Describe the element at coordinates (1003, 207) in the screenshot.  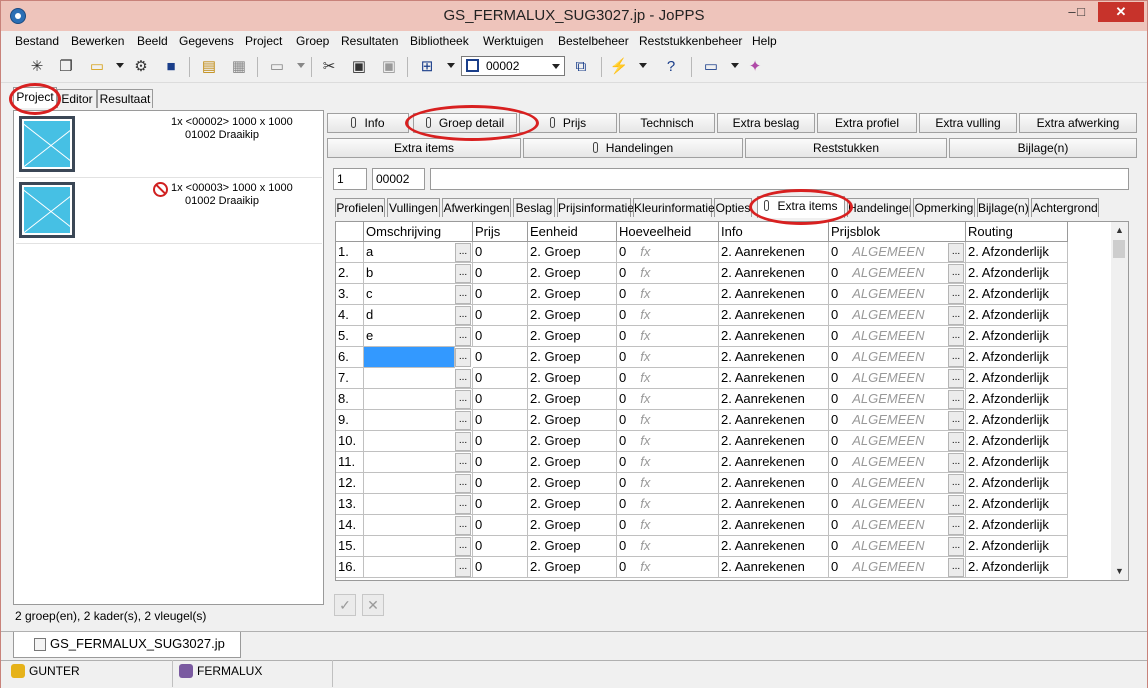
I see `tab-bijlagen: Bijlage(n)` at that location.